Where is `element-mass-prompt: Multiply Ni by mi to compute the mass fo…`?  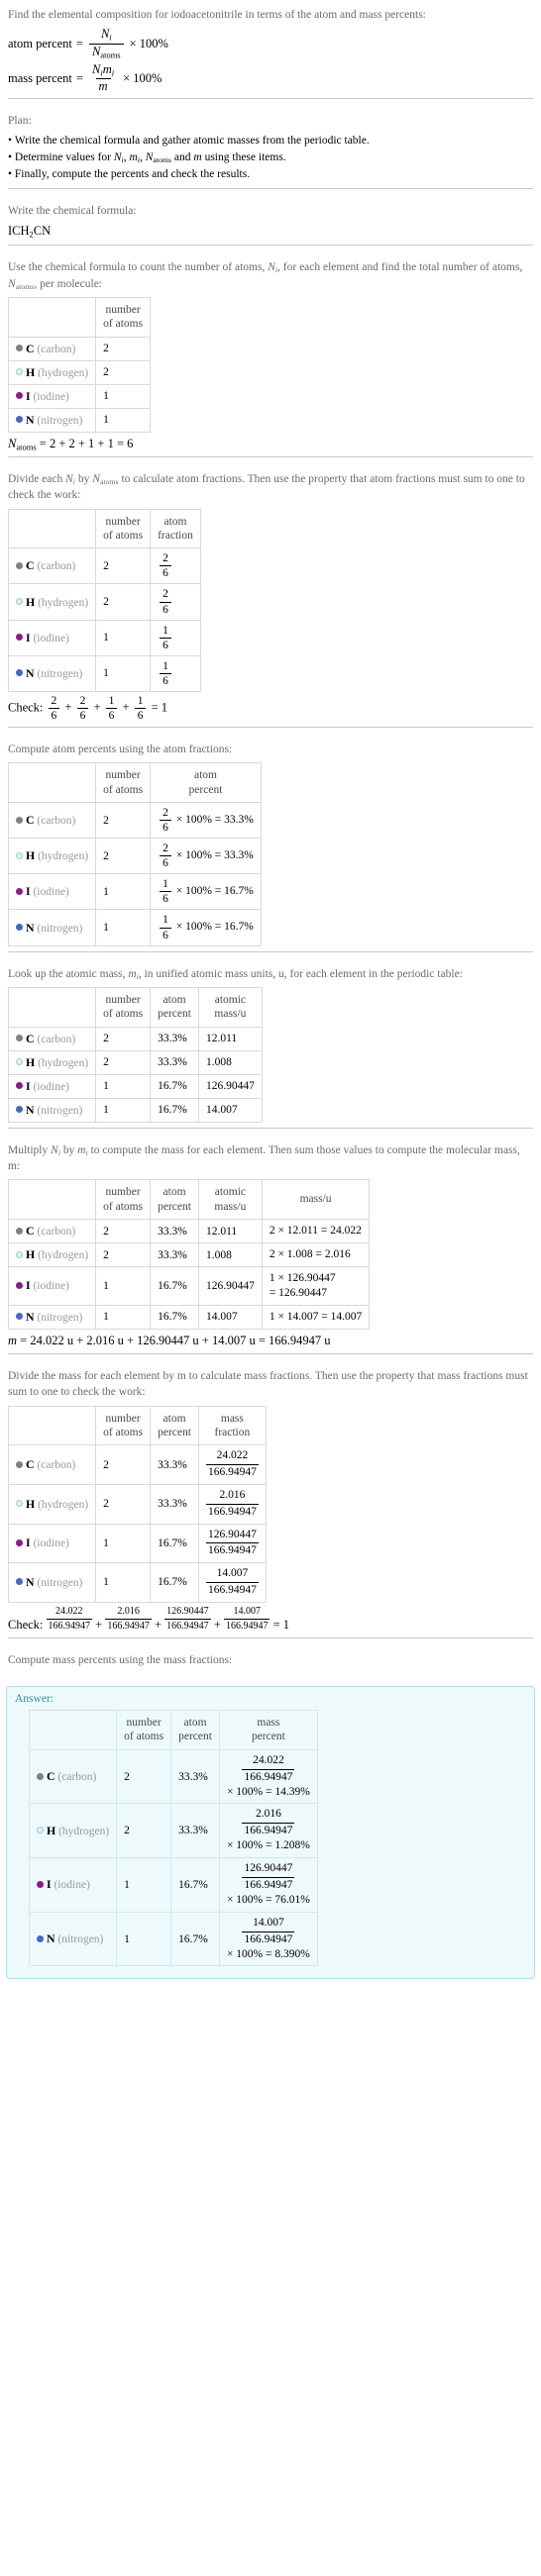
element-mass-prompt: Multiply Ni by mi to compute the mass fo… is located at coordinates (264, 1158).